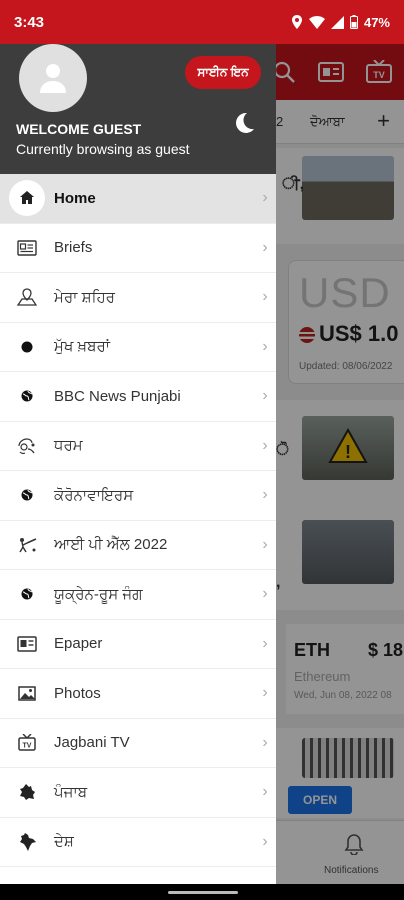 The image size is (404, 900). Describe the element at coordinates (29, 22) in the screenshot. I see `status-time: 3:43` at that location.